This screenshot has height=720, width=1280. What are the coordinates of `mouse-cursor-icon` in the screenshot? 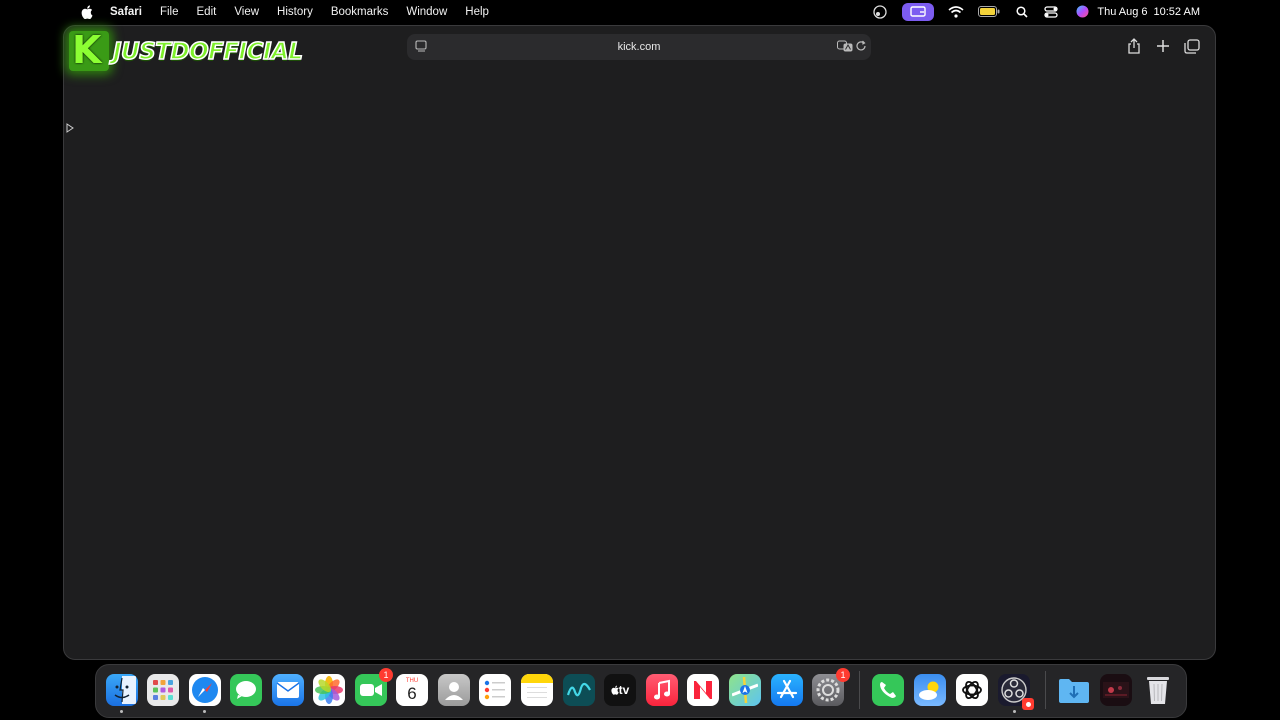 It's located at (70, 129).